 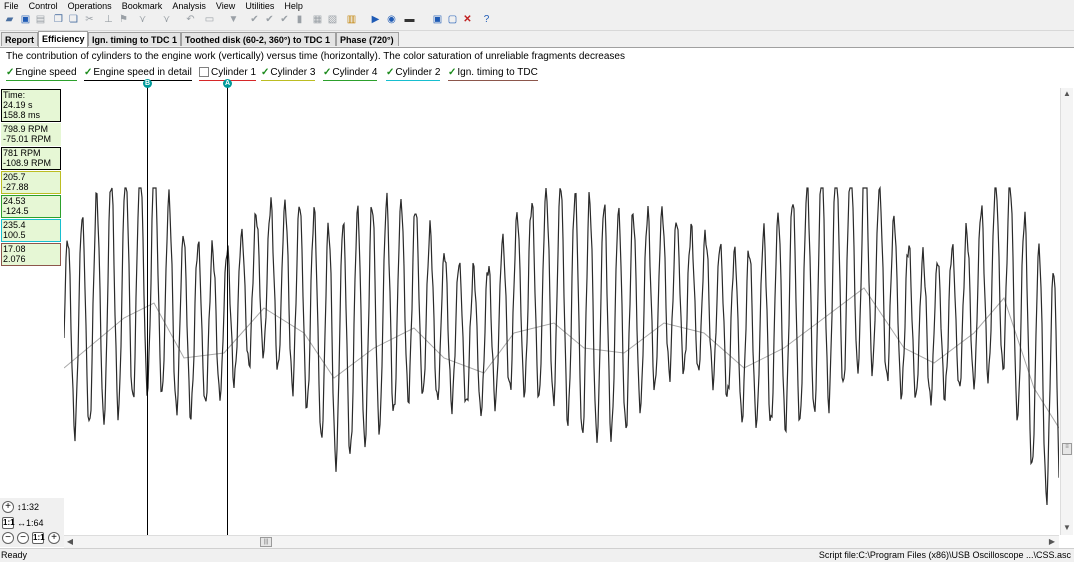 What do you see at coordinates (147, 307) in the screenshot?
I see `cursor-marker-b-line` at bounding box center [147, 307].